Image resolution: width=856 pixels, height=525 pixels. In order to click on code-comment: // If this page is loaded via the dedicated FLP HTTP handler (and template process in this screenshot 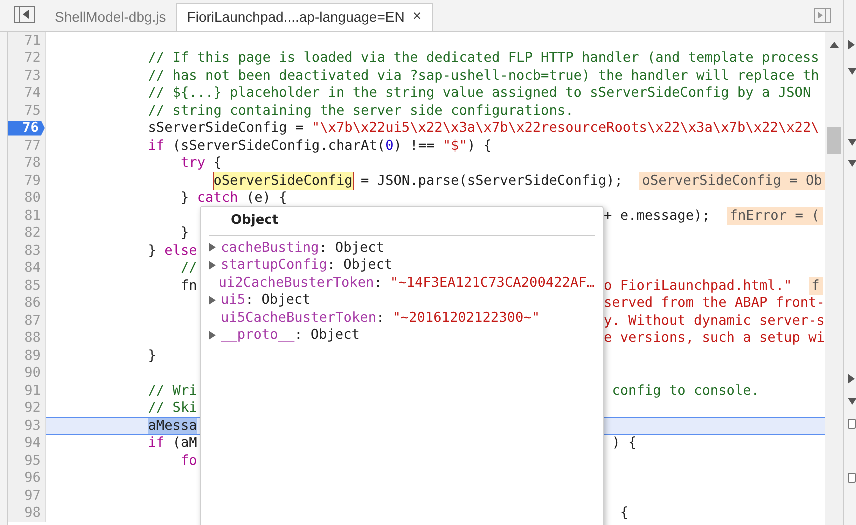, I will do `click(484, 58)`.